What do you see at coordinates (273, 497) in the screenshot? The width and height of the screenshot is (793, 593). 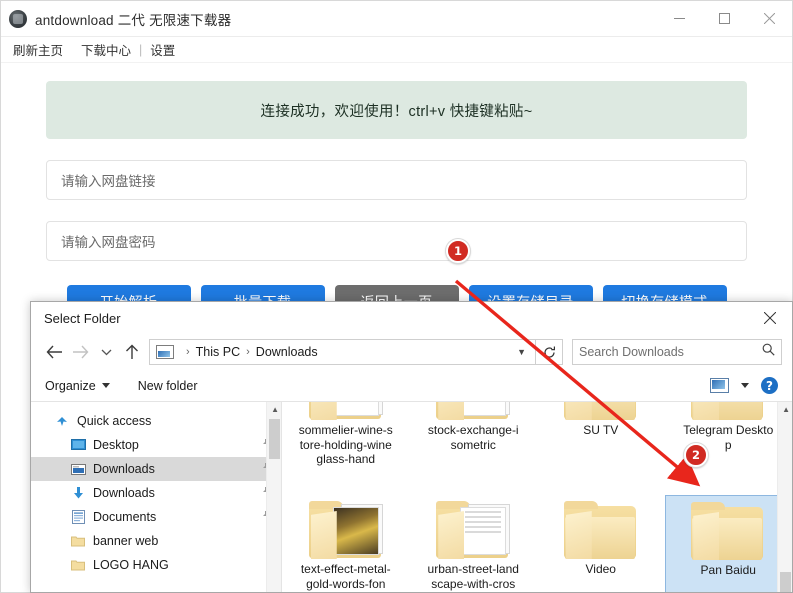 I see `sidebar-scrollbar: ▲` at bounding box center [273, 497].